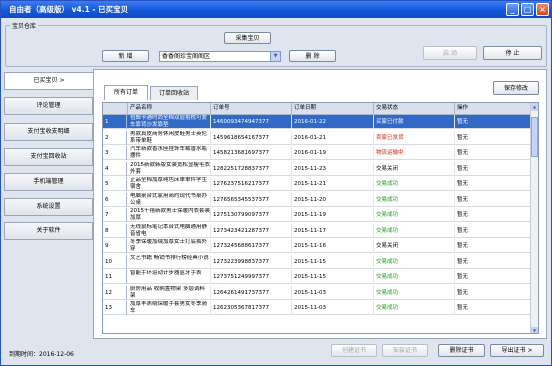  What do you see at coordinates (461, 350) in the screenshot?
I see `delete-cert-button: 删除证书` at bounding box center [461, 350].